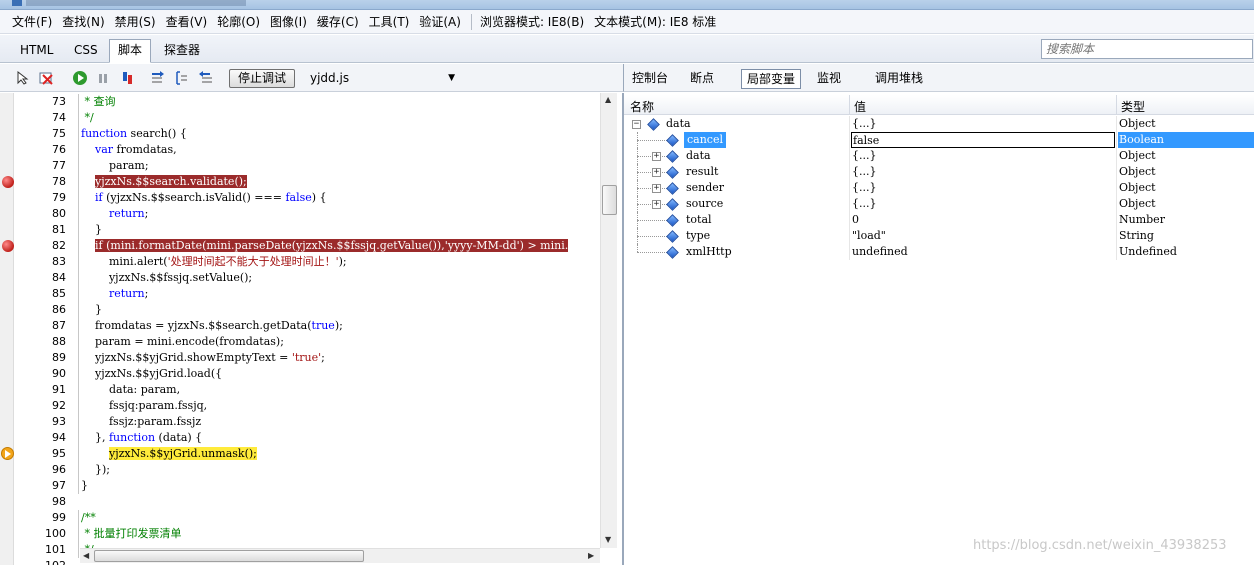  What do you see at coordinates (129, 78) in the screenshot?
I see `break-on-error-icon` at bounding box center [129, 78].